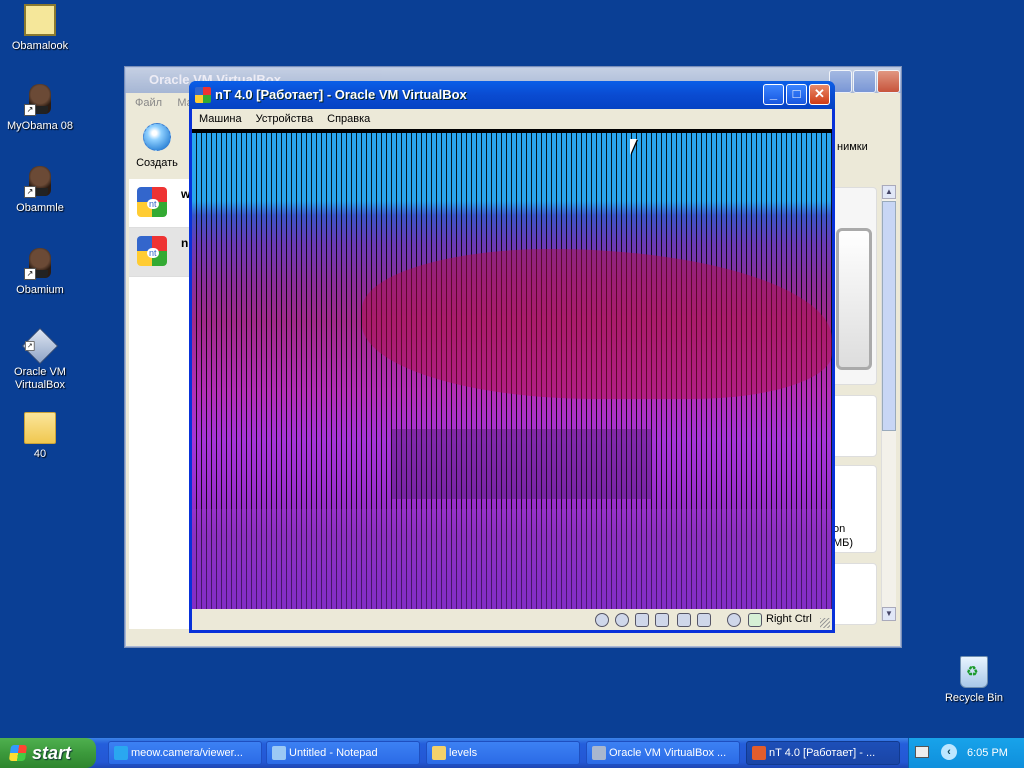 This screenshot has height=768, width=1024. What do you see at coordinates (642, 620) in the screenshot?
I see `usb-icon` at bounding box center [642, 620].